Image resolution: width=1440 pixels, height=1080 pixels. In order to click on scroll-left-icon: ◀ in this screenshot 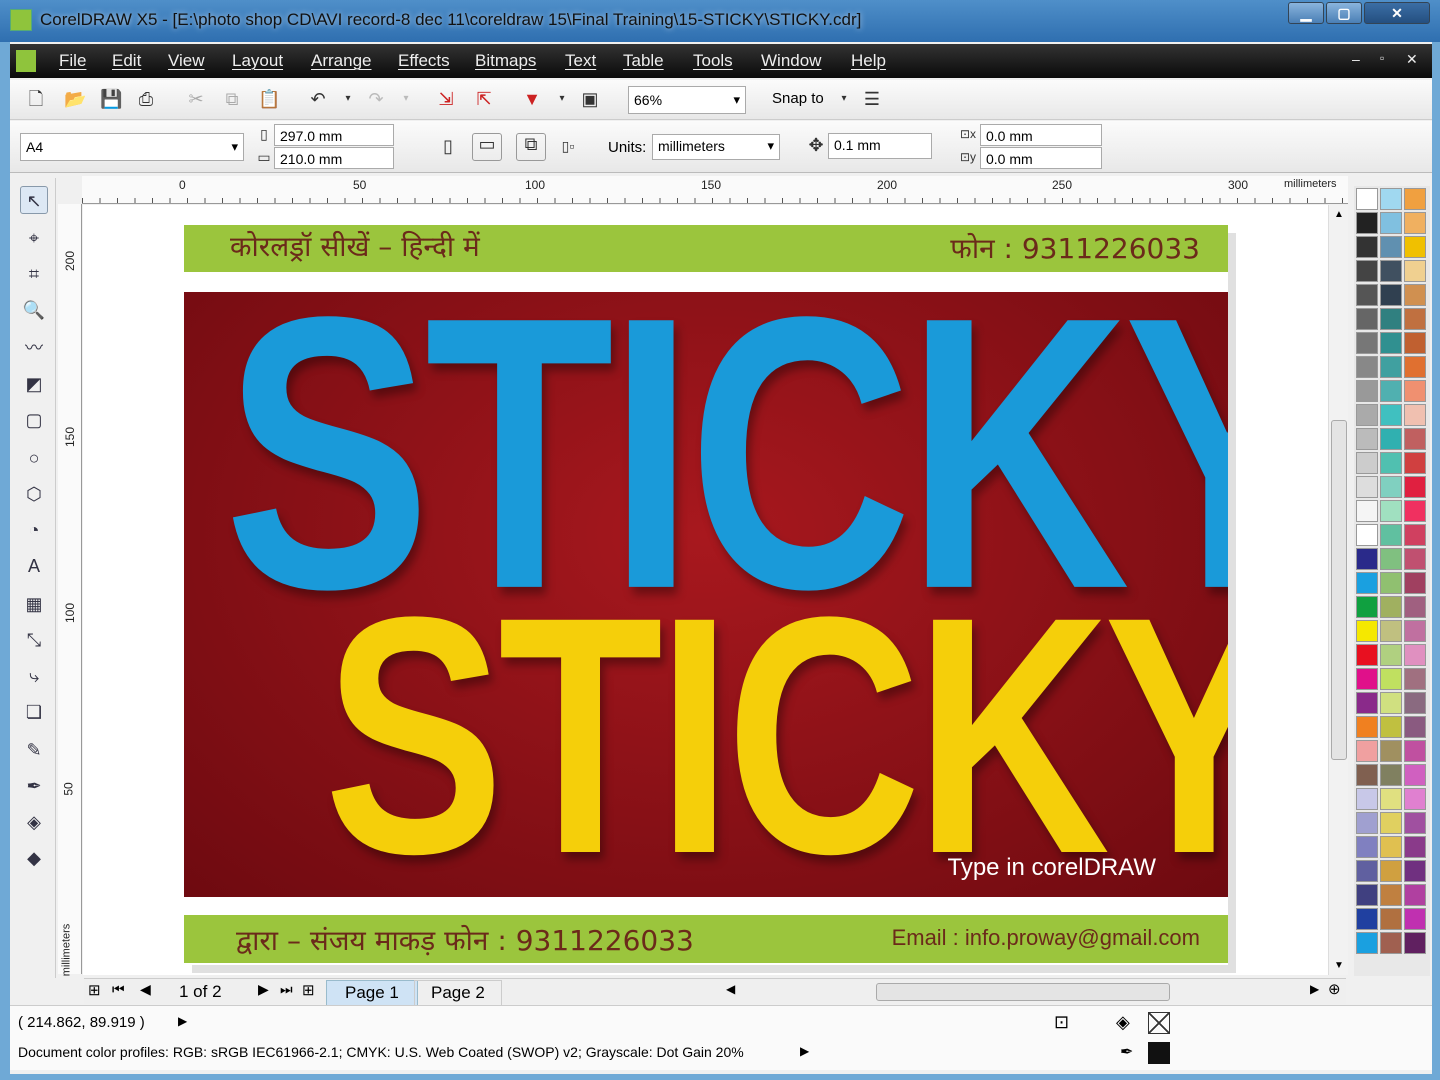, I will do `click(730, 989)`.